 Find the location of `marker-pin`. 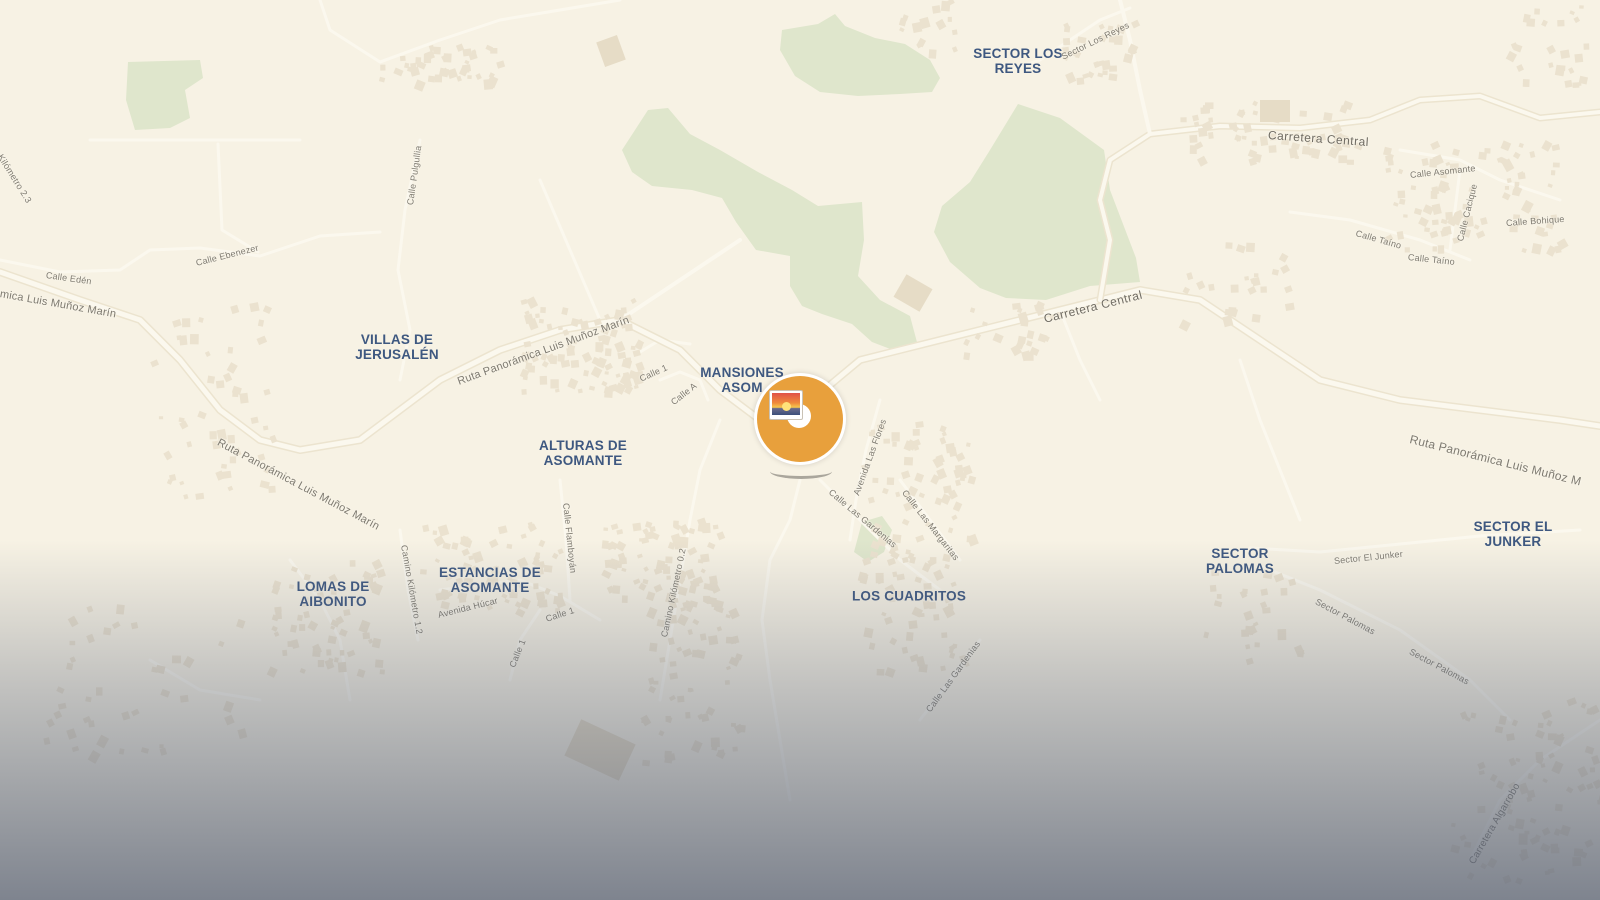

marker-pin is located at coordinates (800, 419).